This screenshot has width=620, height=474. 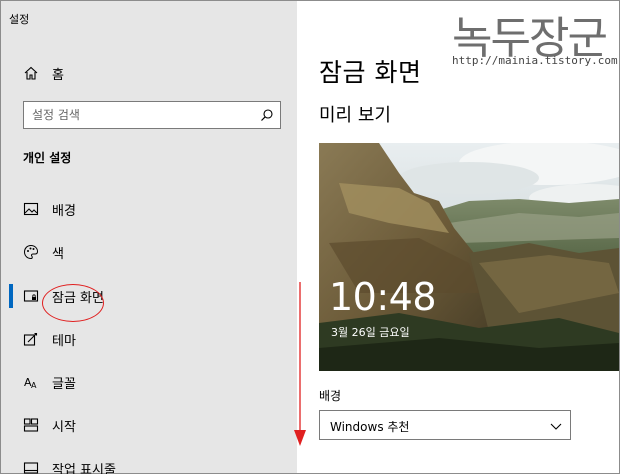 What do you see at coordinates (149, 296) in the screenshot?
I see `sidebar-item-lock-screen: 잠금 화면` at bounding box center [149, 296].